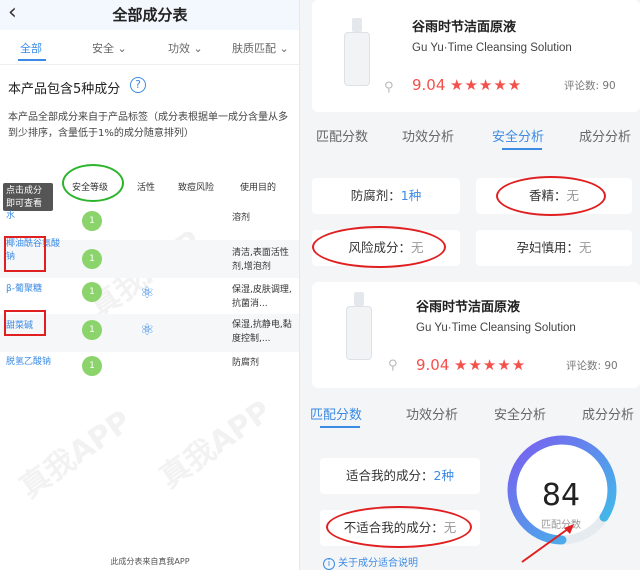 The width and height of the screenshot is (640, 570). What do you see at coordinates (411, 195) in the screenshot?
I see `stat-value: 1种` at bounding box center [411, 195].